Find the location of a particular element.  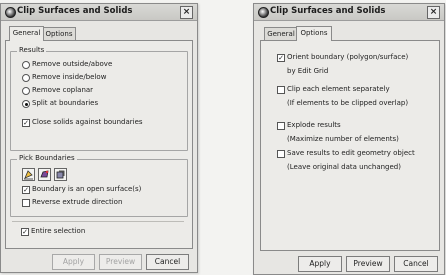

radio-label: Split at boundaries is located at coordinates (65, 103).